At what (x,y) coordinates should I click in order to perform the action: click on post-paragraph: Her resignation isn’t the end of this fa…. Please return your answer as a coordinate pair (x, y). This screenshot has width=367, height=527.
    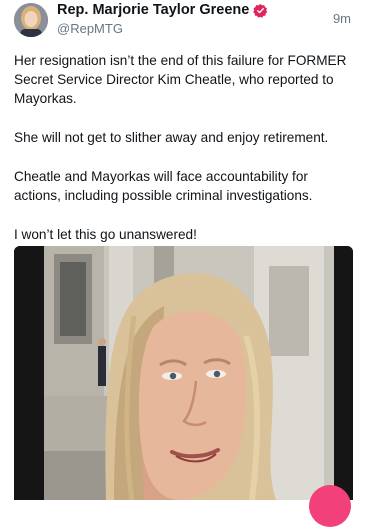
    Looking at the image, I should click on (180, 79).